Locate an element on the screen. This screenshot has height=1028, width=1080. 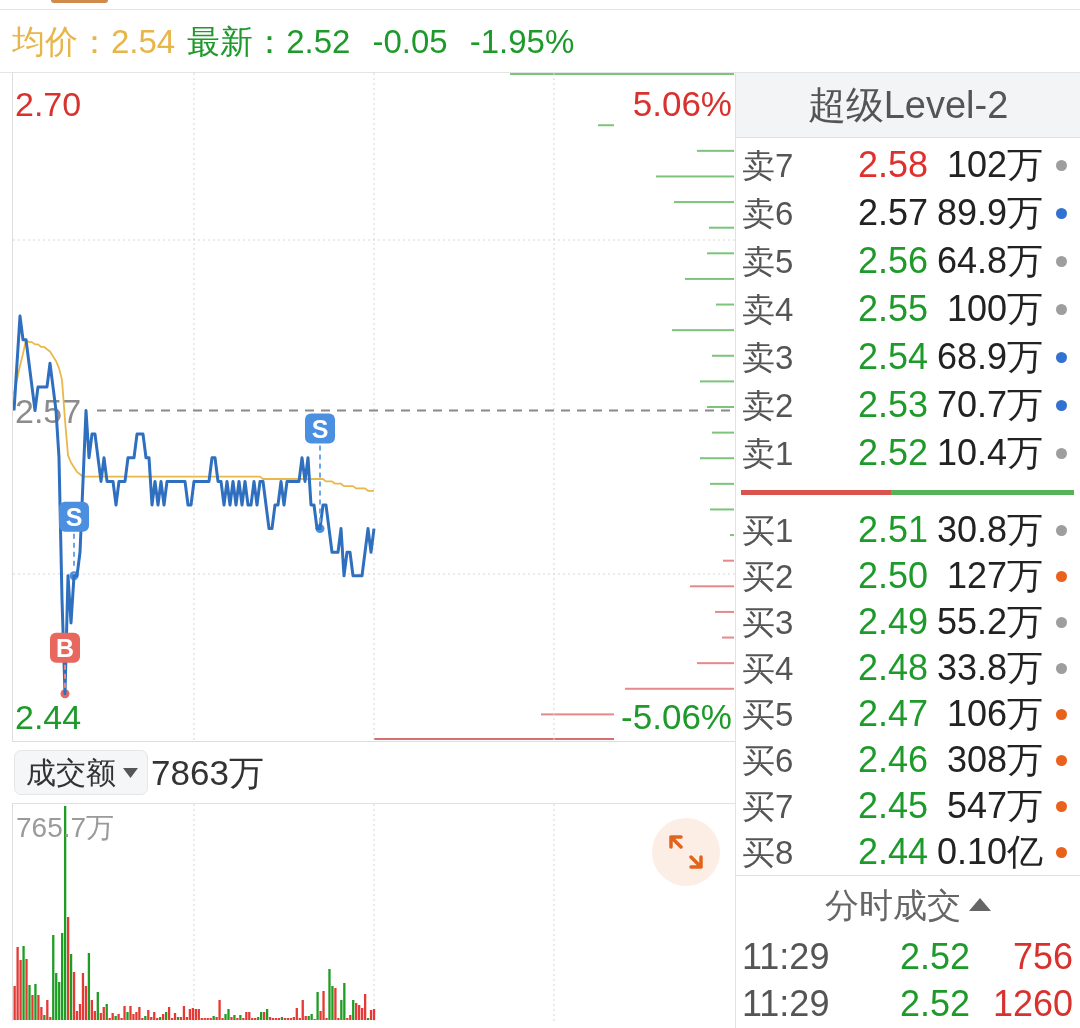
order-volume: 308万 is located at coordinates (994, 760).